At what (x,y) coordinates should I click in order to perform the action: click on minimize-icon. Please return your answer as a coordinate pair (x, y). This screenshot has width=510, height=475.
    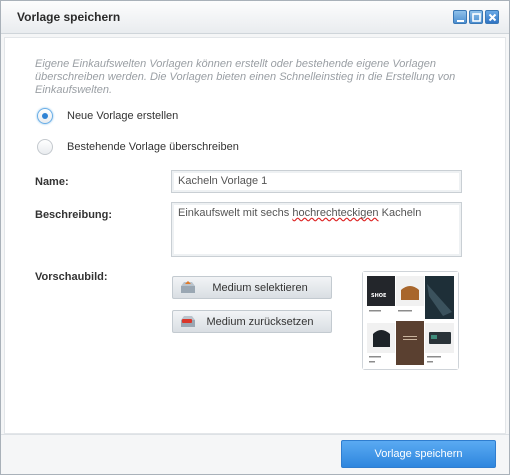
    Looking at the image, I should click on (460, 17).